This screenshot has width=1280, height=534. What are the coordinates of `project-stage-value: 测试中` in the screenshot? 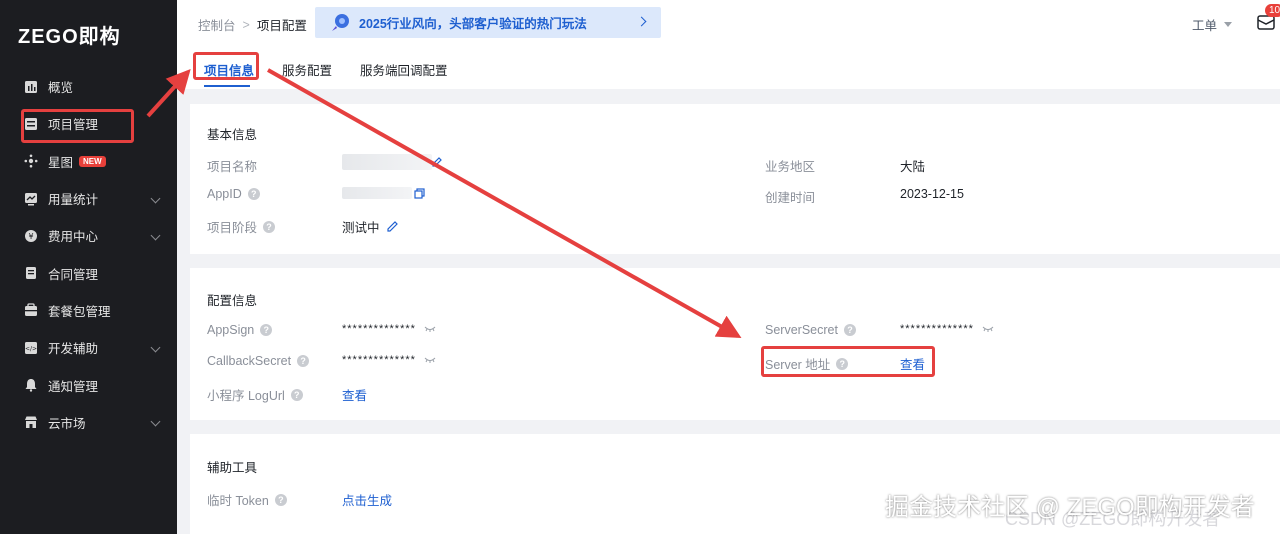 It's located at (370, 226).